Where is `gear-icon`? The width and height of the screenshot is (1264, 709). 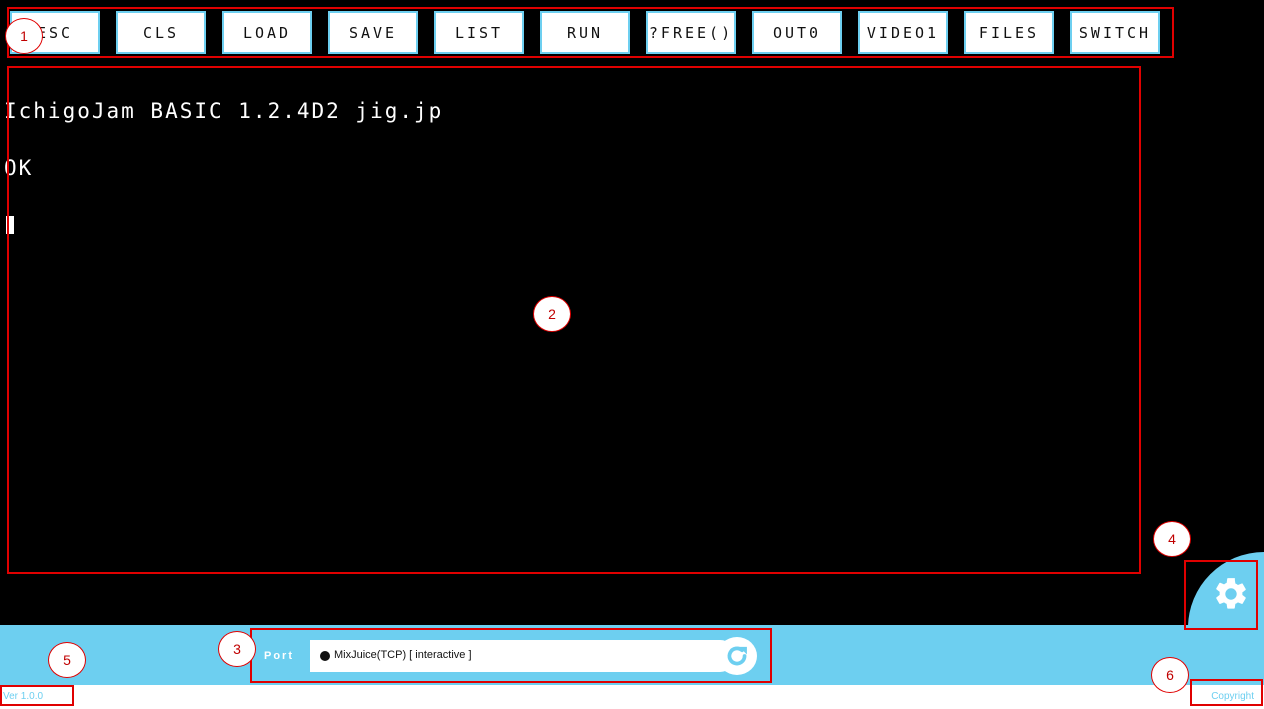 gear-icon is located at coordinates (1231, 594).